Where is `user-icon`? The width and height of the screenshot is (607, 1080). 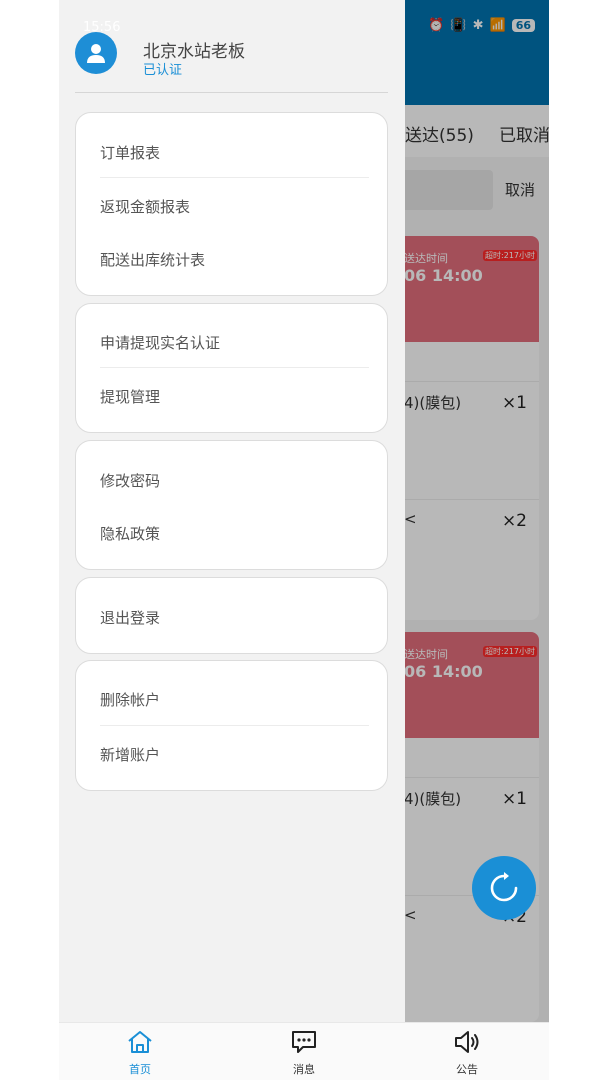 user-icon is located at coordinates (96, 53).